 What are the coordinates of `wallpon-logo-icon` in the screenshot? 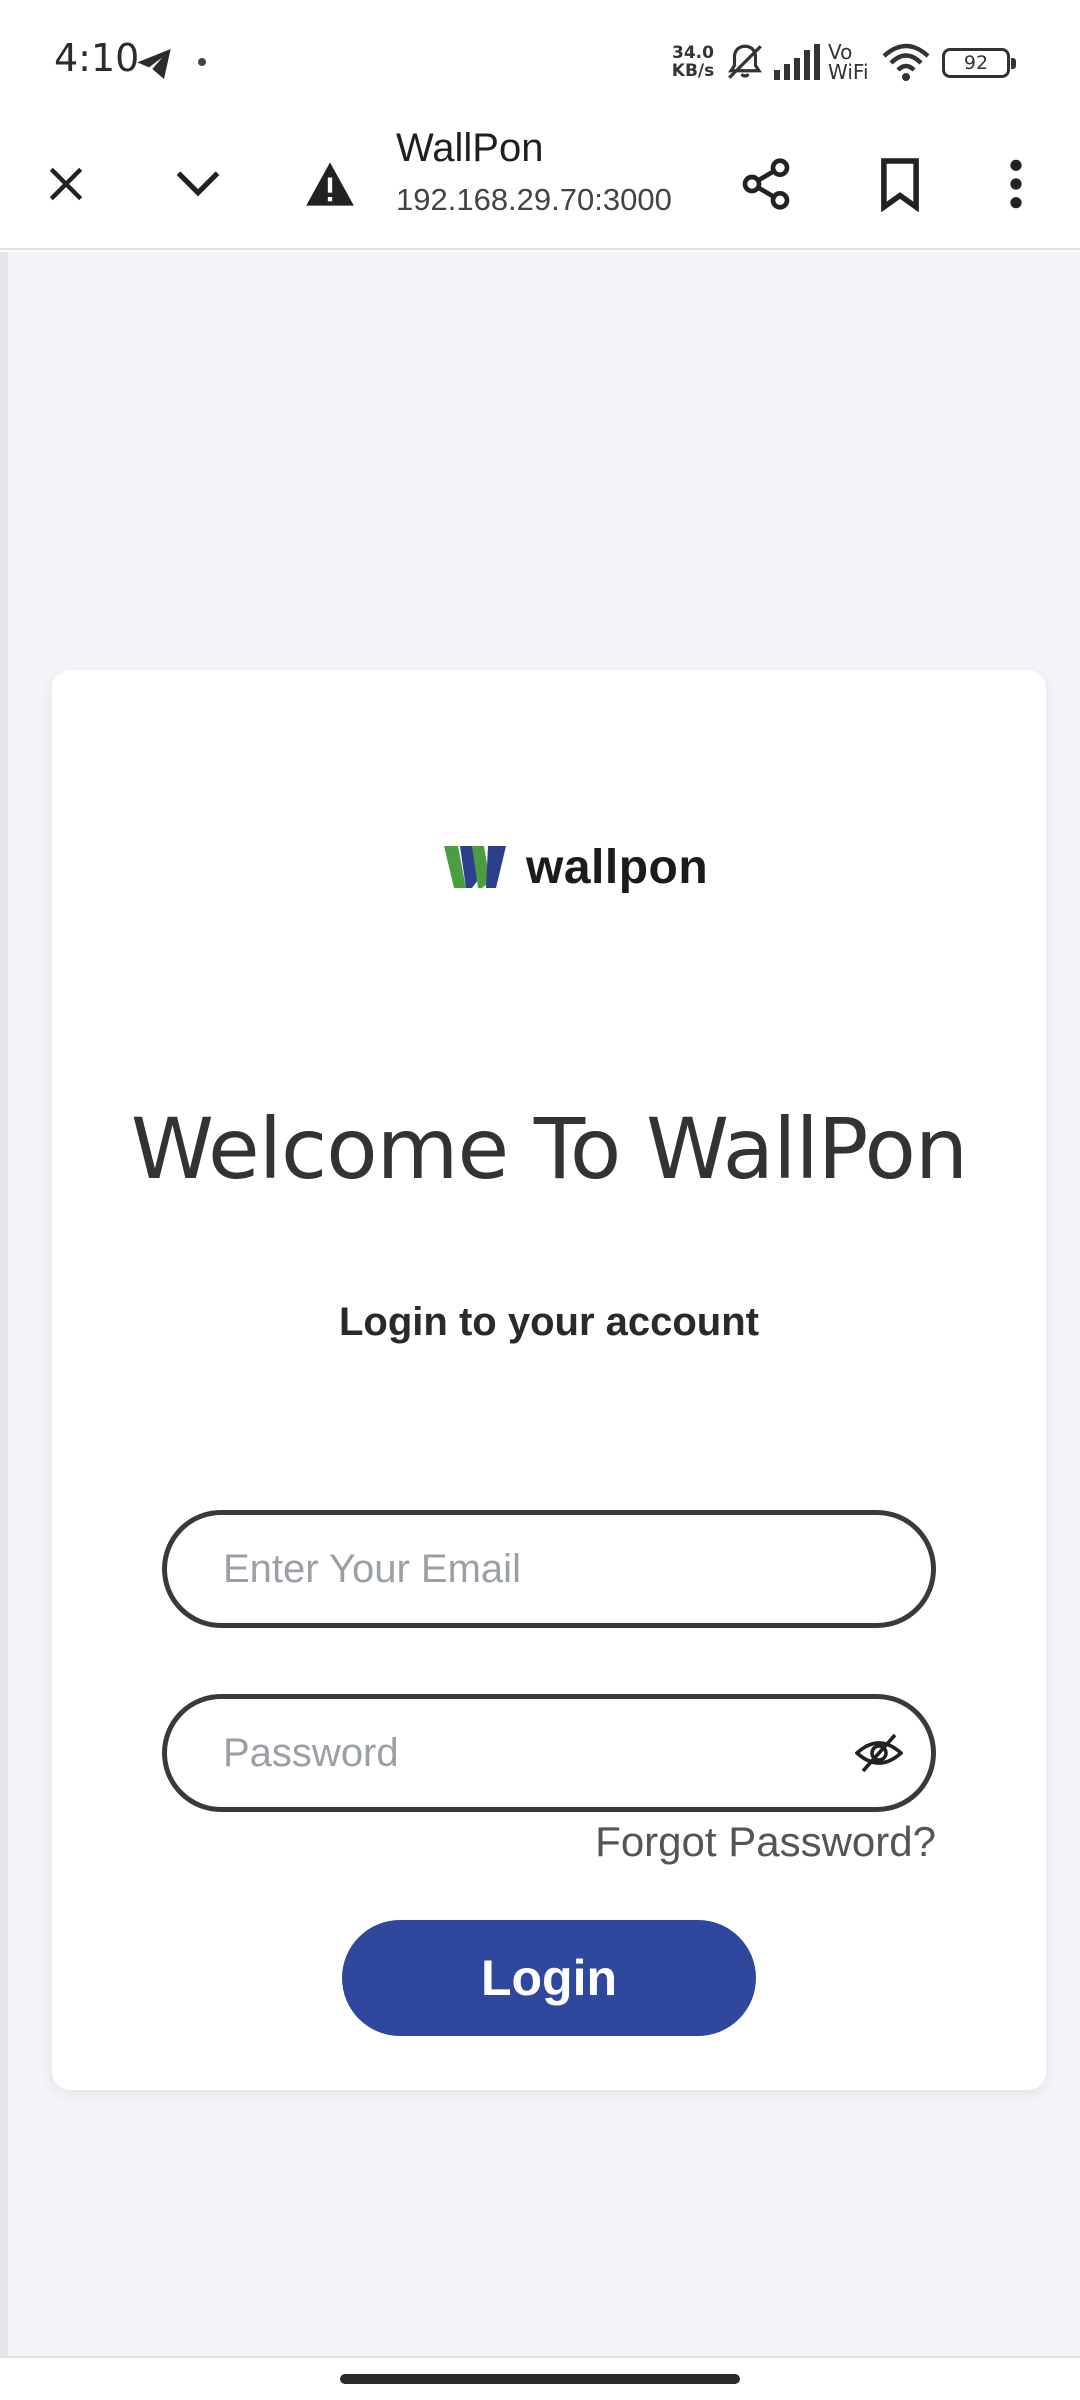 It's located at (475, 867).